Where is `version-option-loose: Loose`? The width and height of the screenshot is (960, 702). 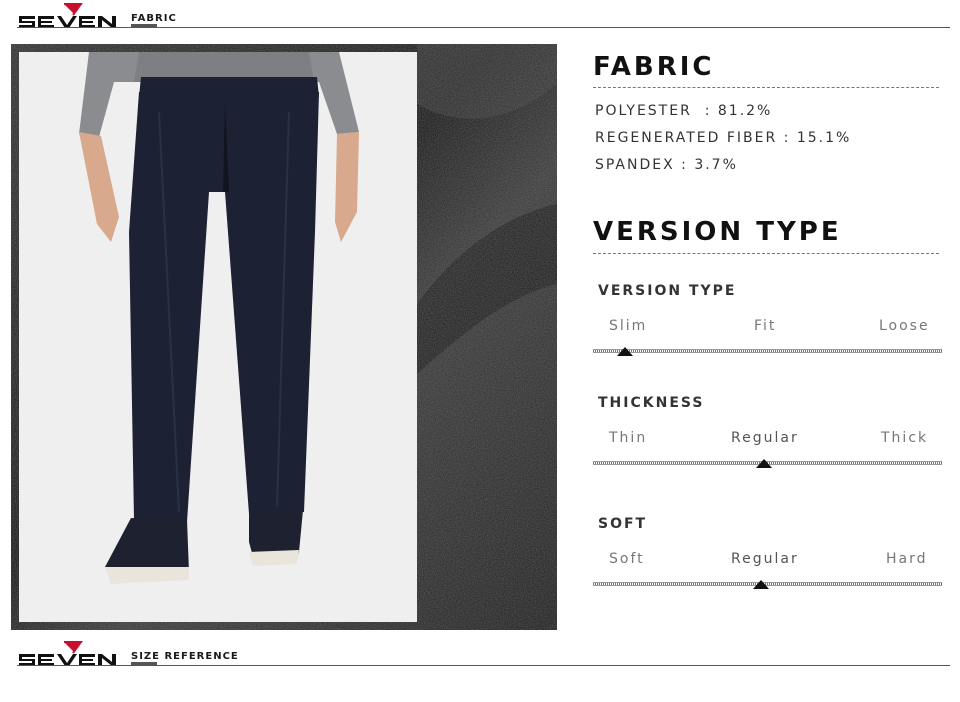
version-option-loose: Loose is located at coordinates (904, 326).